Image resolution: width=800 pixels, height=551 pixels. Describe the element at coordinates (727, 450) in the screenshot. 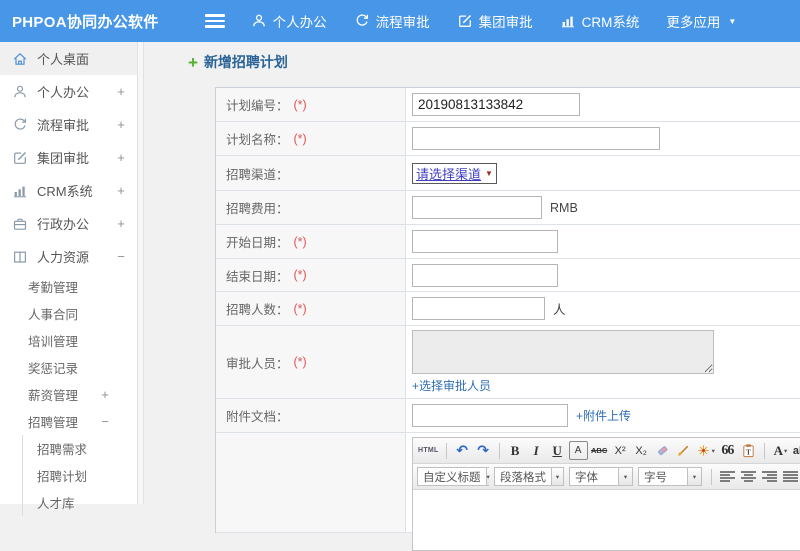

I see `blockquote-button: 66` at that location.